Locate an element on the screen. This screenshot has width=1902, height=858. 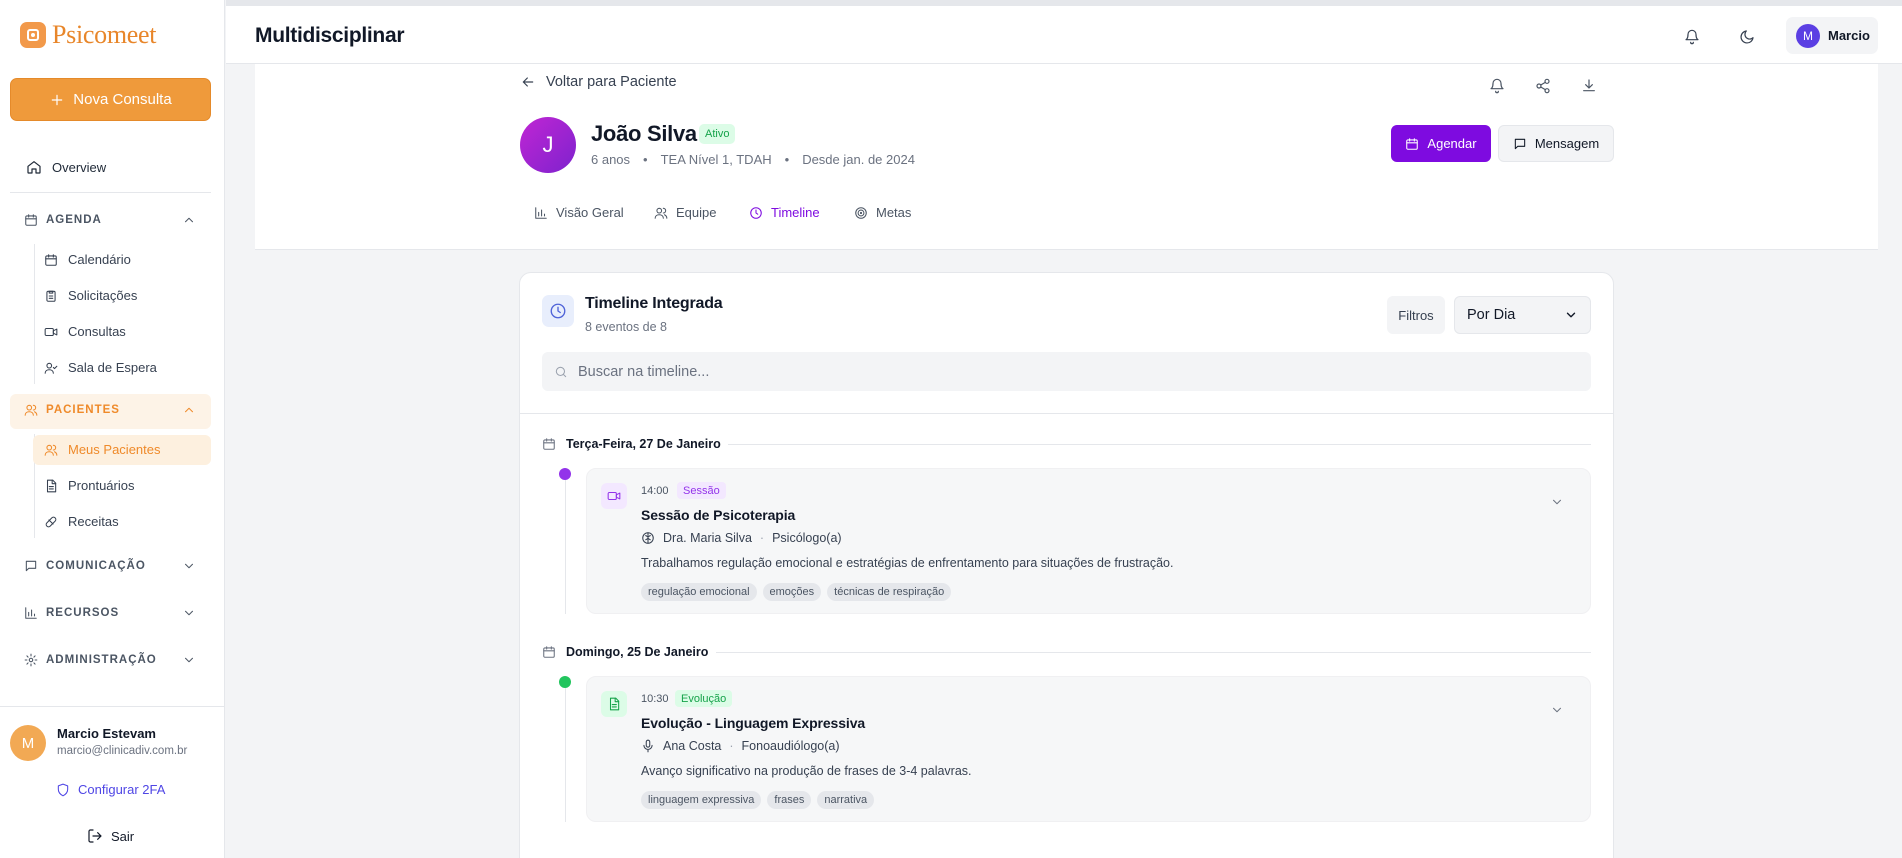
message-icon is located at coordinates (31, 566).